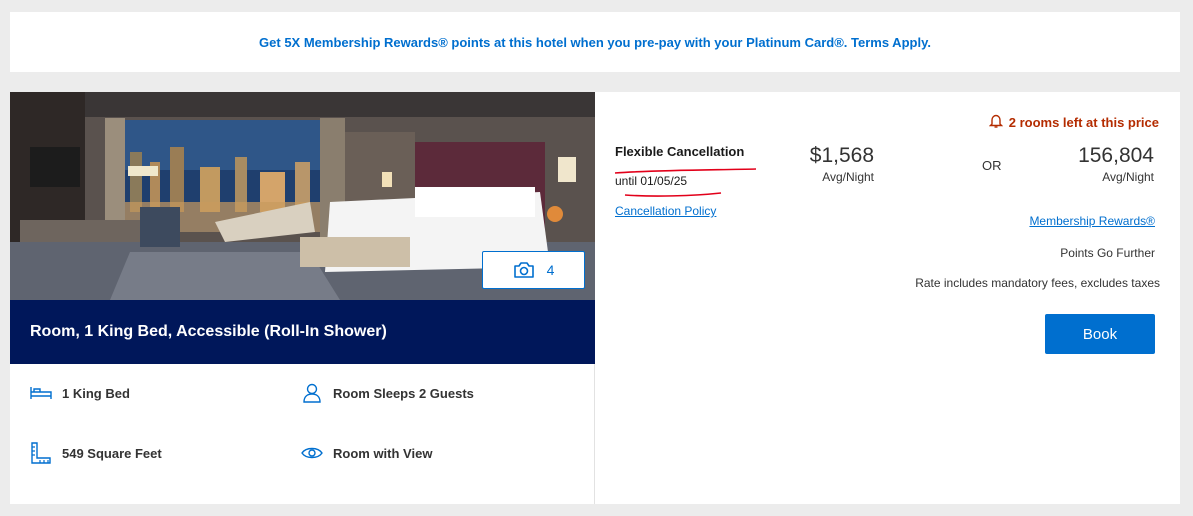  What do you see at coordinates (524, 270) in the screenshot?
I see `camera-icon` at bounding box center [524, 270].